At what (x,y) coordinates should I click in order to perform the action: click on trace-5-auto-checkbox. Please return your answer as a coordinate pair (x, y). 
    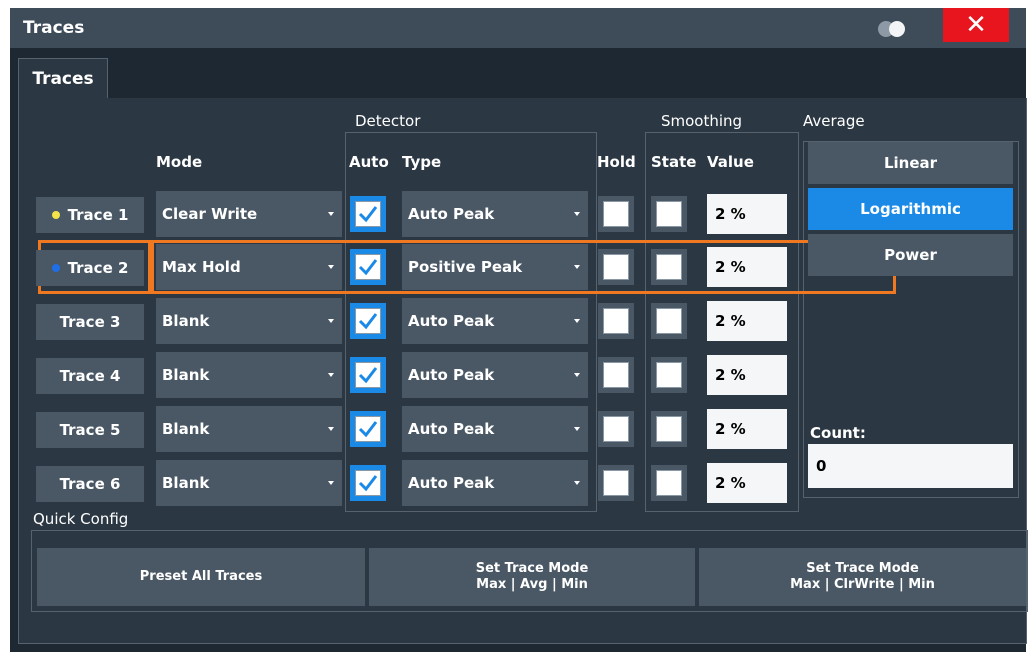
    Looking at the image, I should click on (368, 429).